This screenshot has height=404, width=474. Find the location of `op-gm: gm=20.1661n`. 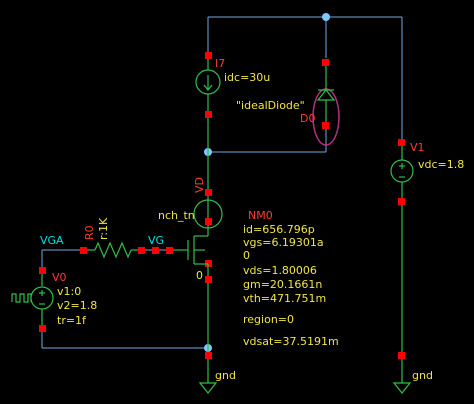

op-gm: gm=20.1661n is located at coordinates (282, 284).